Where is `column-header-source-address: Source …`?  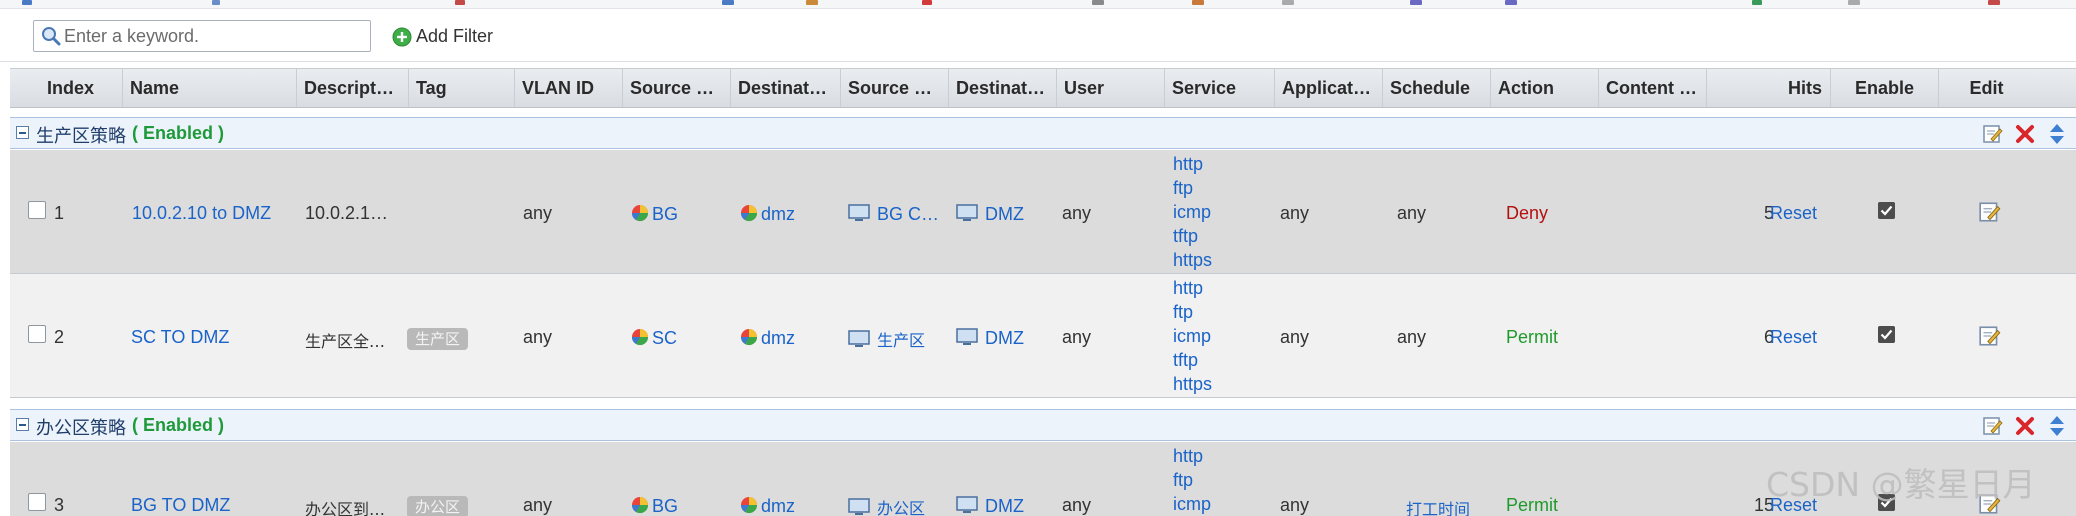
column-header-source-address: Source … is located at coordinates (894, 88).